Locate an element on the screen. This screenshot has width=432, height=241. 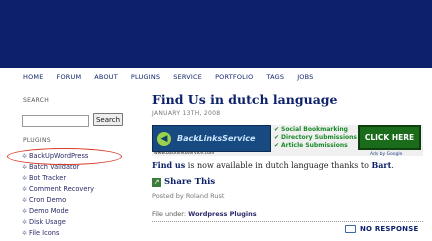
nav-home: HOME is located at coordinates (33, 77).